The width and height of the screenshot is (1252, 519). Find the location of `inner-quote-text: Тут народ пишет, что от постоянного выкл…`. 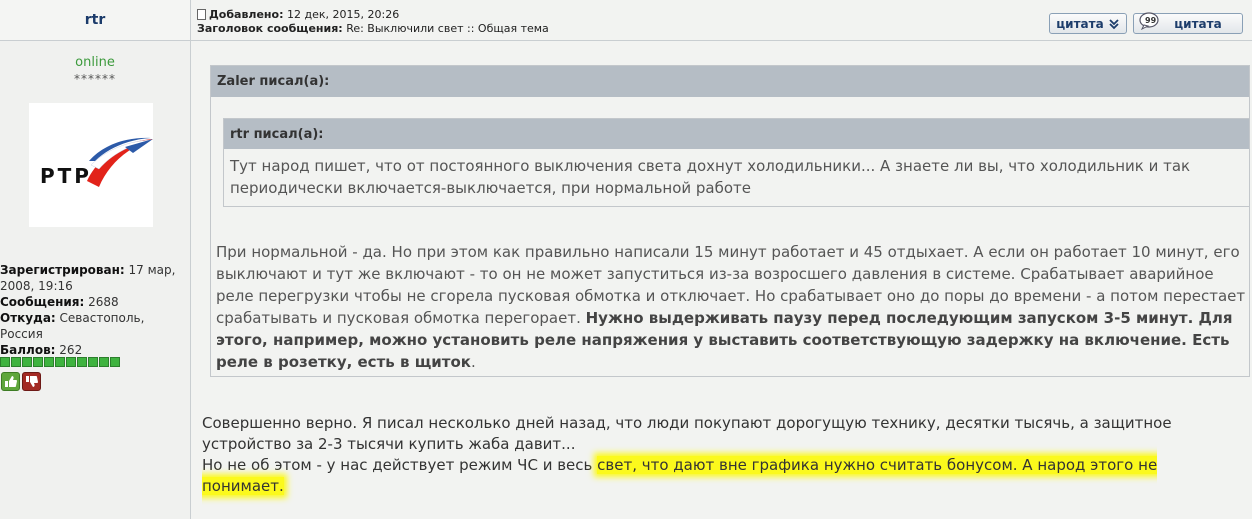

inner-quote-text: Тут народ пишет, что от постоянного выкл… is located at coordinates (710, 177).